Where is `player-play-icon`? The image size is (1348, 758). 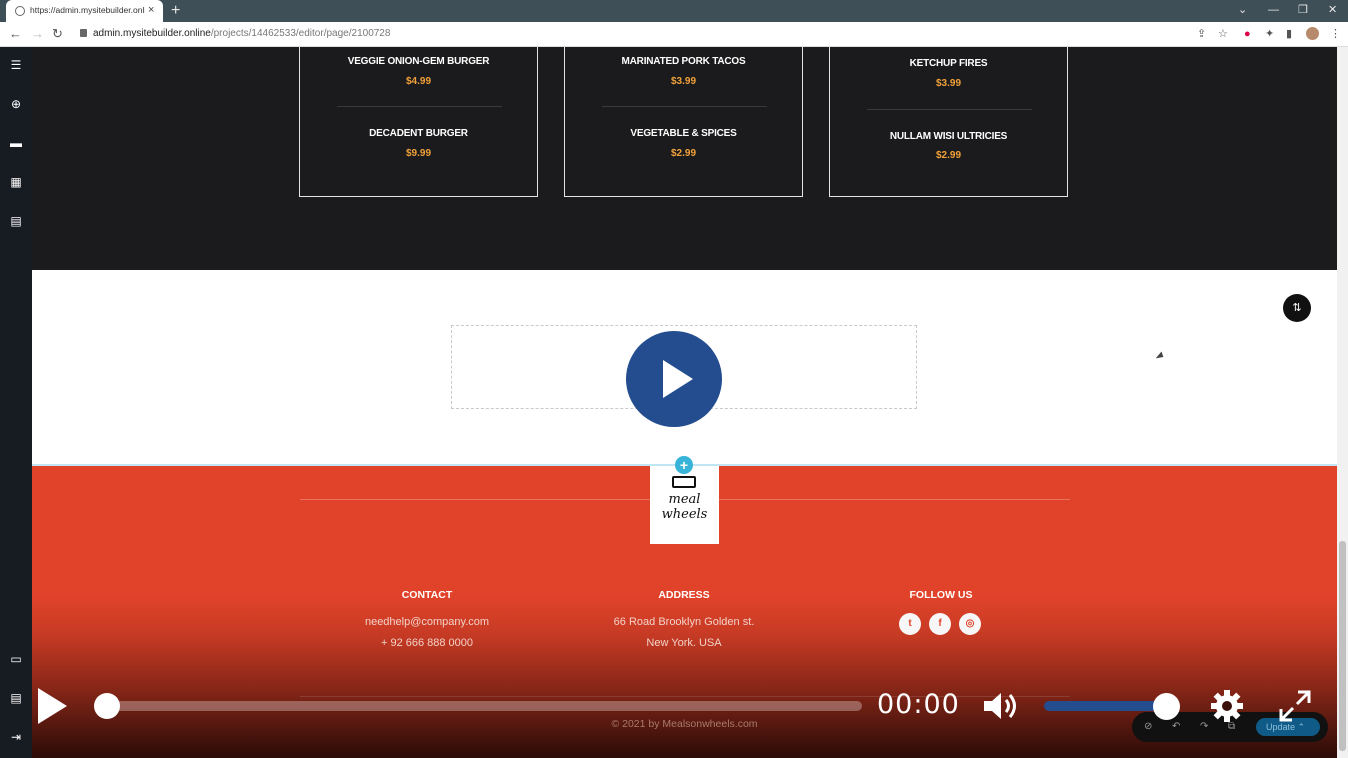 player-play-icon is located at coordinates (52, 706).